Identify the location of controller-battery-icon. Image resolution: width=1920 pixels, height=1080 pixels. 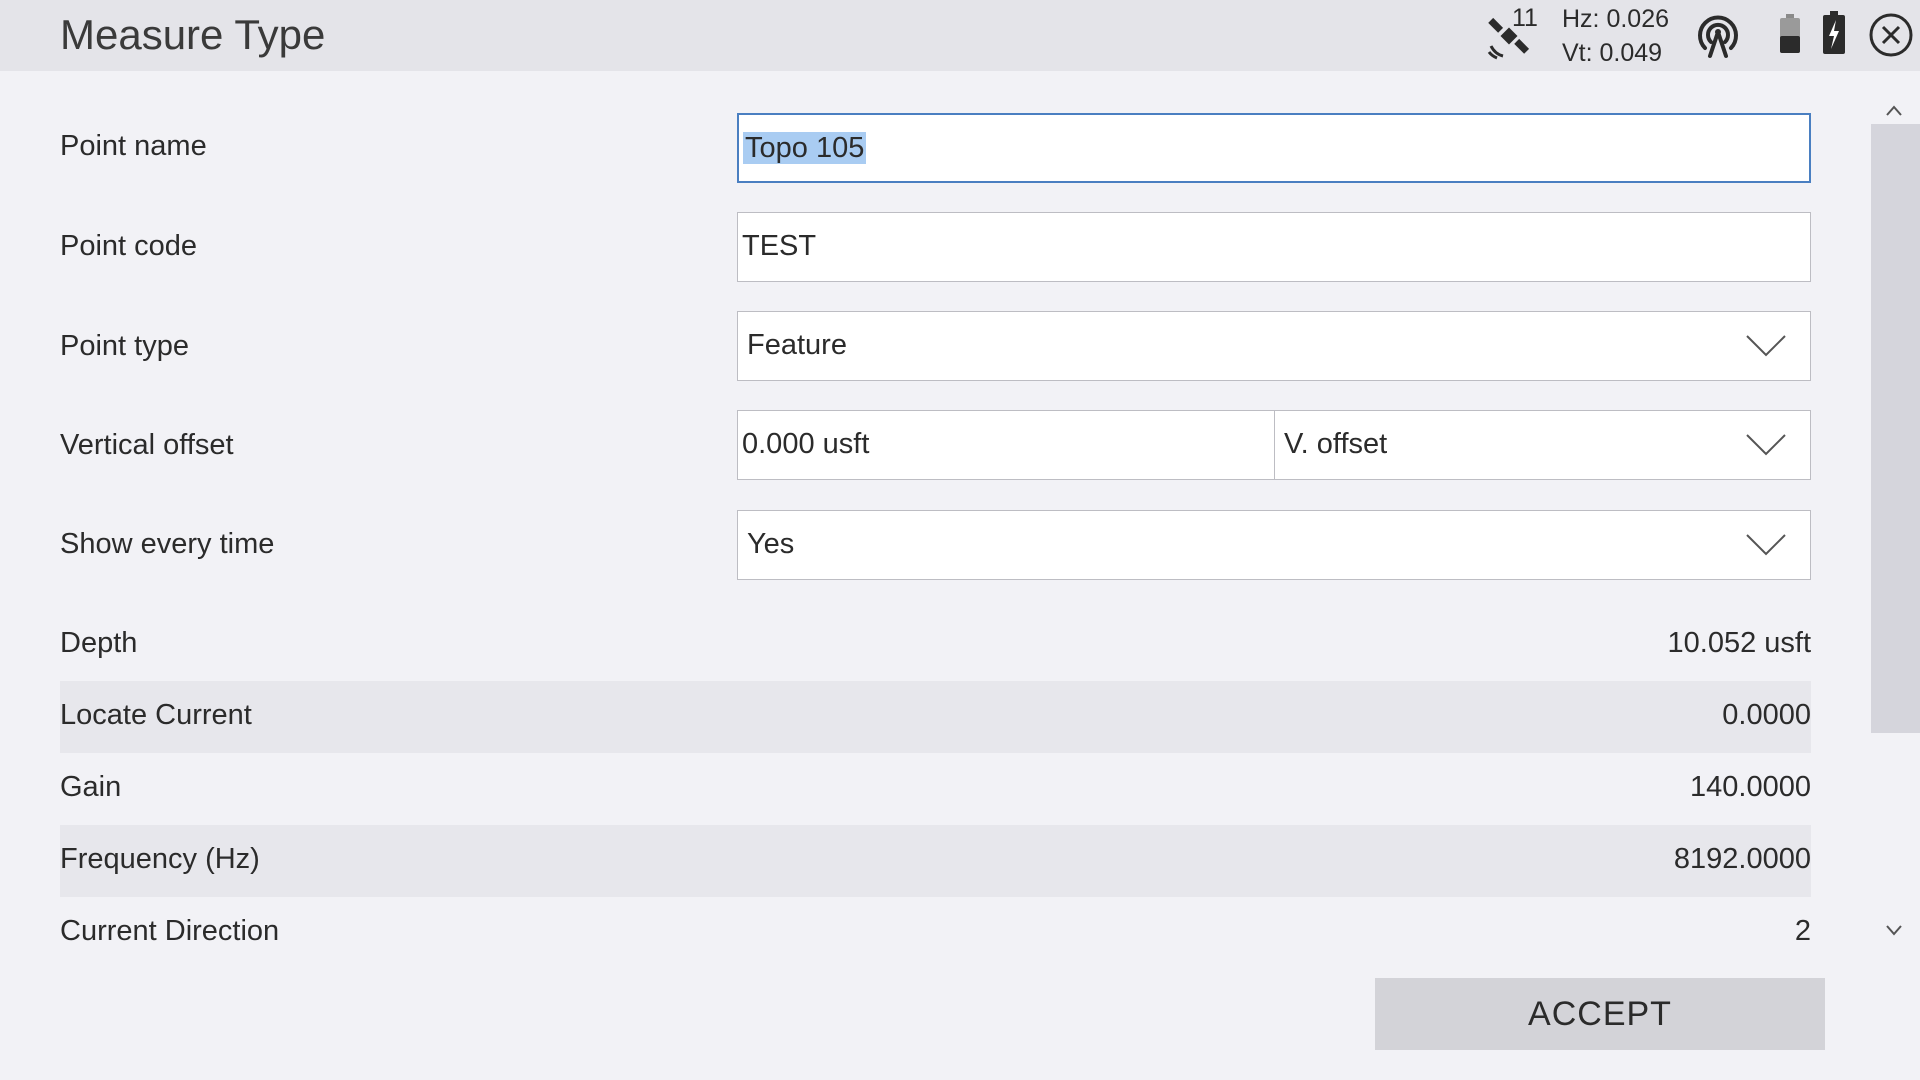
(1834, 33).